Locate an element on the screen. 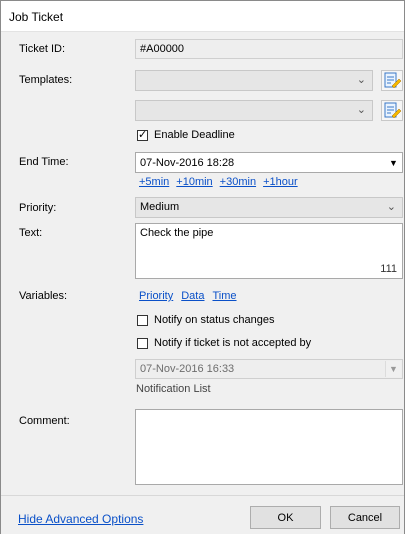 This screenshot has height=534, width=405. variable-priority-link: Priority is located at coordinates (156, 296).